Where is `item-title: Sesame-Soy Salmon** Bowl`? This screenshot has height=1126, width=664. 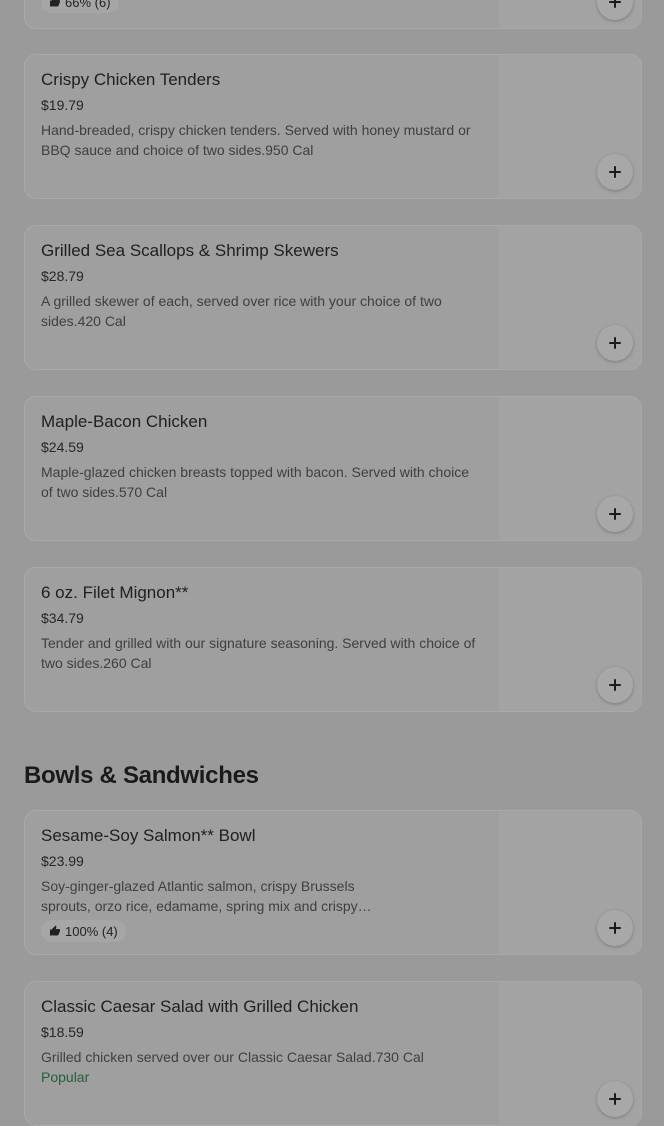
item-title: Sesame-Soy Salmon** Bowl is located at coordinates (148, 835).